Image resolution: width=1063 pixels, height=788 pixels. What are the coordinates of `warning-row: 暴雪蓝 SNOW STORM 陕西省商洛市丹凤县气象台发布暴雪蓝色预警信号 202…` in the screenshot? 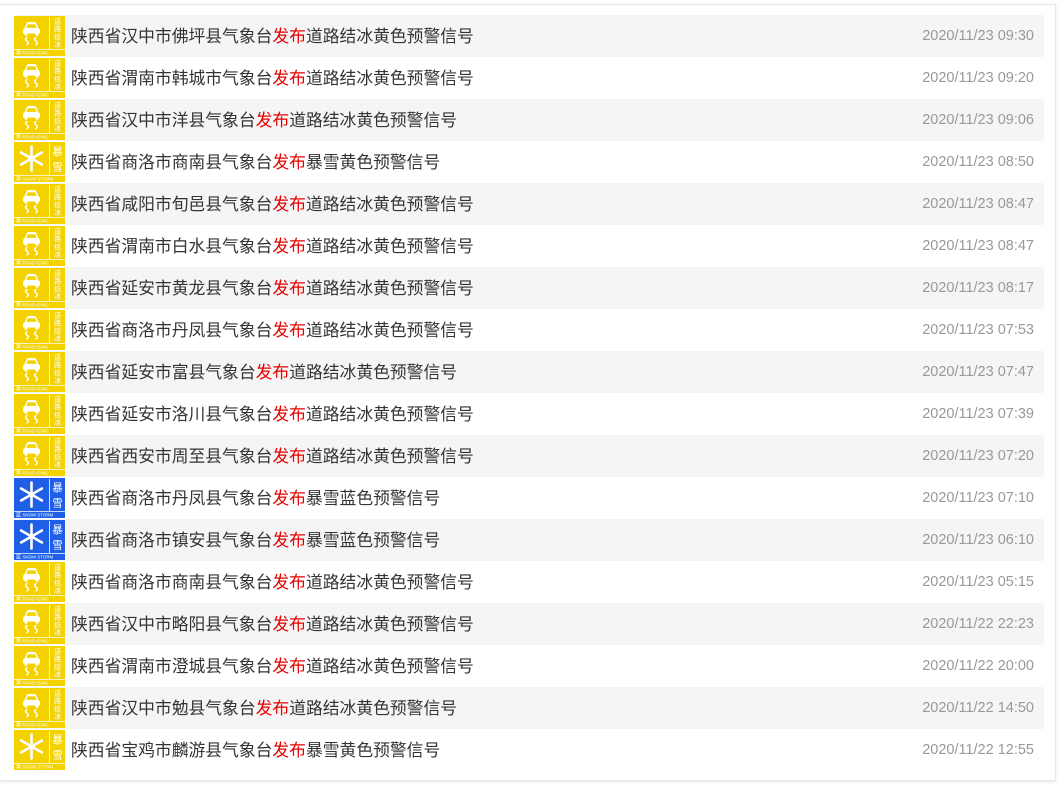 It's located at (529, 498).